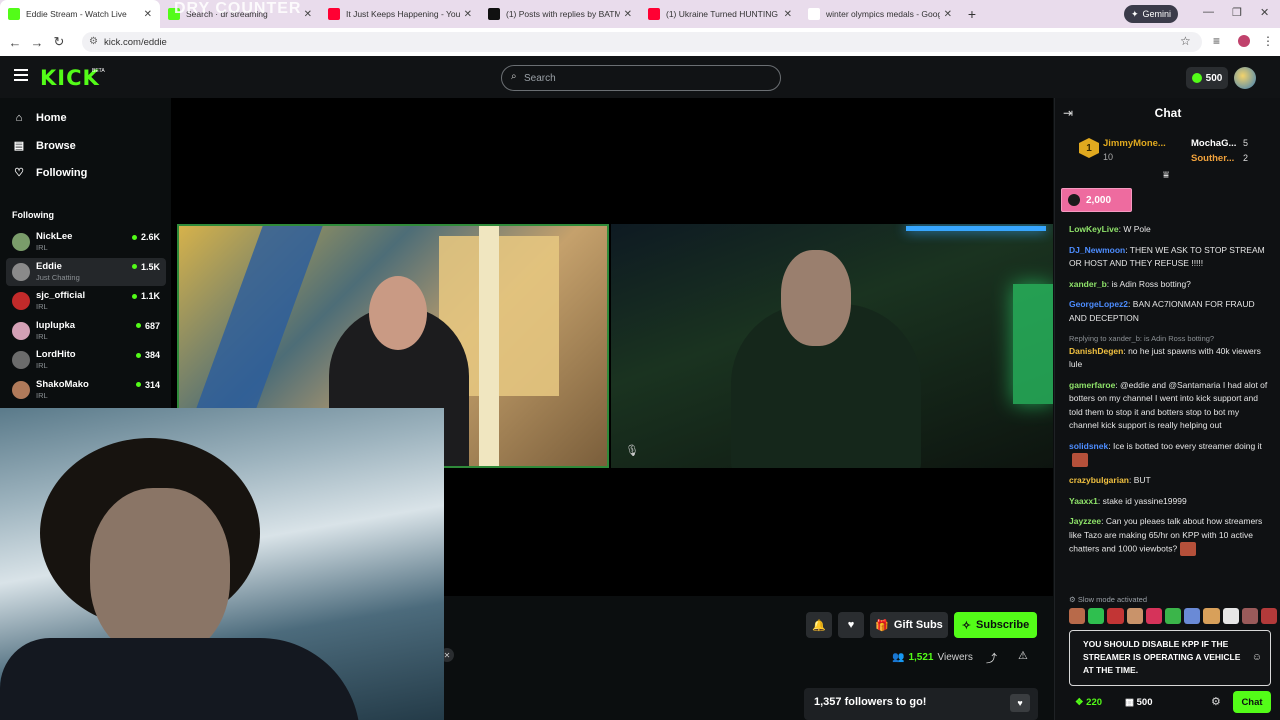 The image size is (1280, 720). Describe the element at coordinates (995, 625) in the screenshot. I see `subscribe-button: ✧ Subscribe` at that location.